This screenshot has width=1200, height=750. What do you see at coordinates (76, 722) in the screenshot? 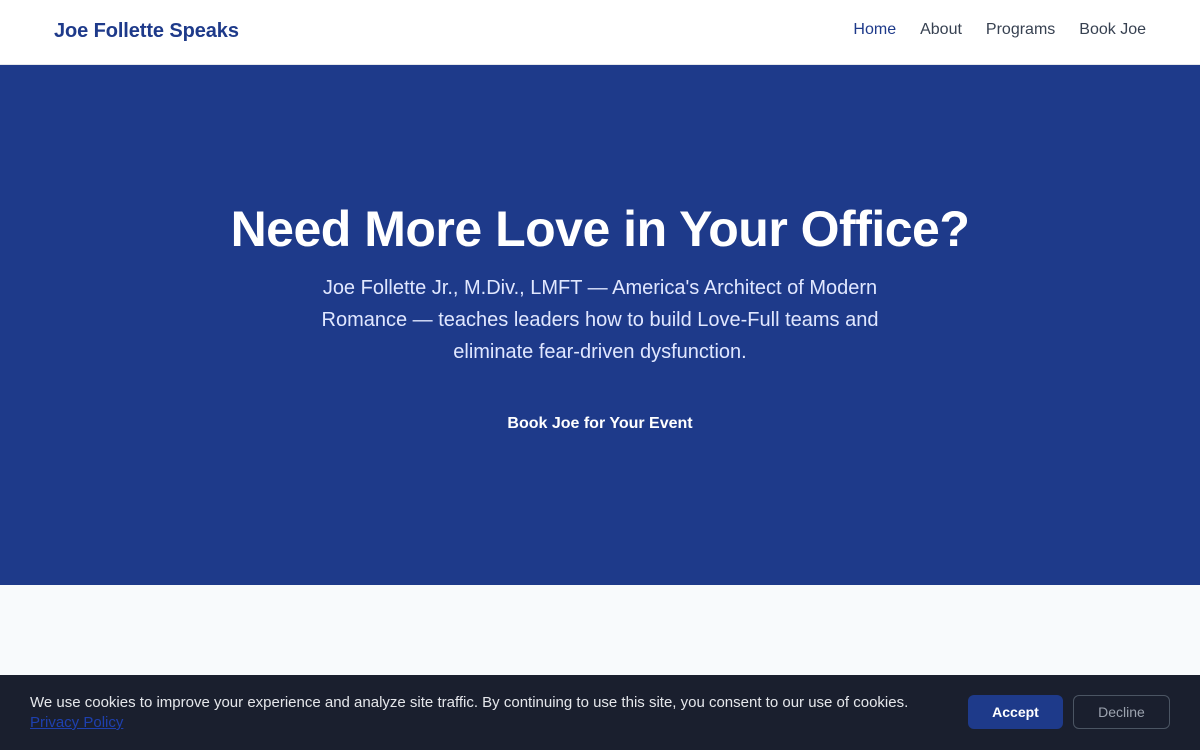
I see `privacy-policy-link: Privacy Policy` at bounding box center [76, 722].